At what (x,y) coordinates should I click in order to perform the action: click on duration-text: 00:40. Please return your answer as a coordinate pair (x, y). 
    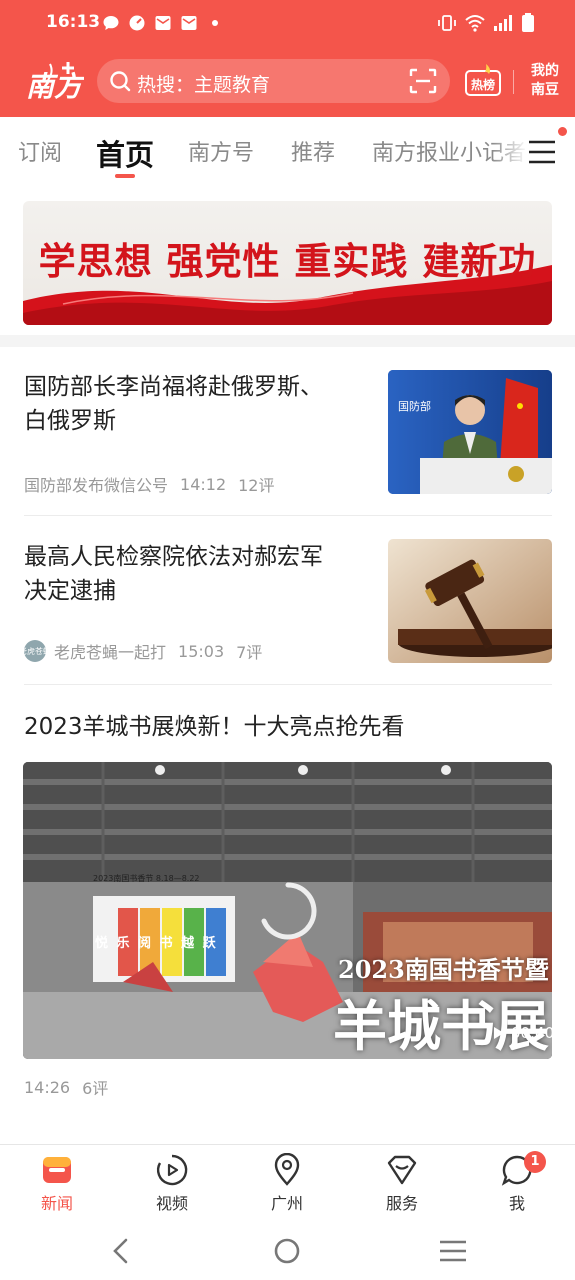
    Looking at the image, I should click on (531, 1033).